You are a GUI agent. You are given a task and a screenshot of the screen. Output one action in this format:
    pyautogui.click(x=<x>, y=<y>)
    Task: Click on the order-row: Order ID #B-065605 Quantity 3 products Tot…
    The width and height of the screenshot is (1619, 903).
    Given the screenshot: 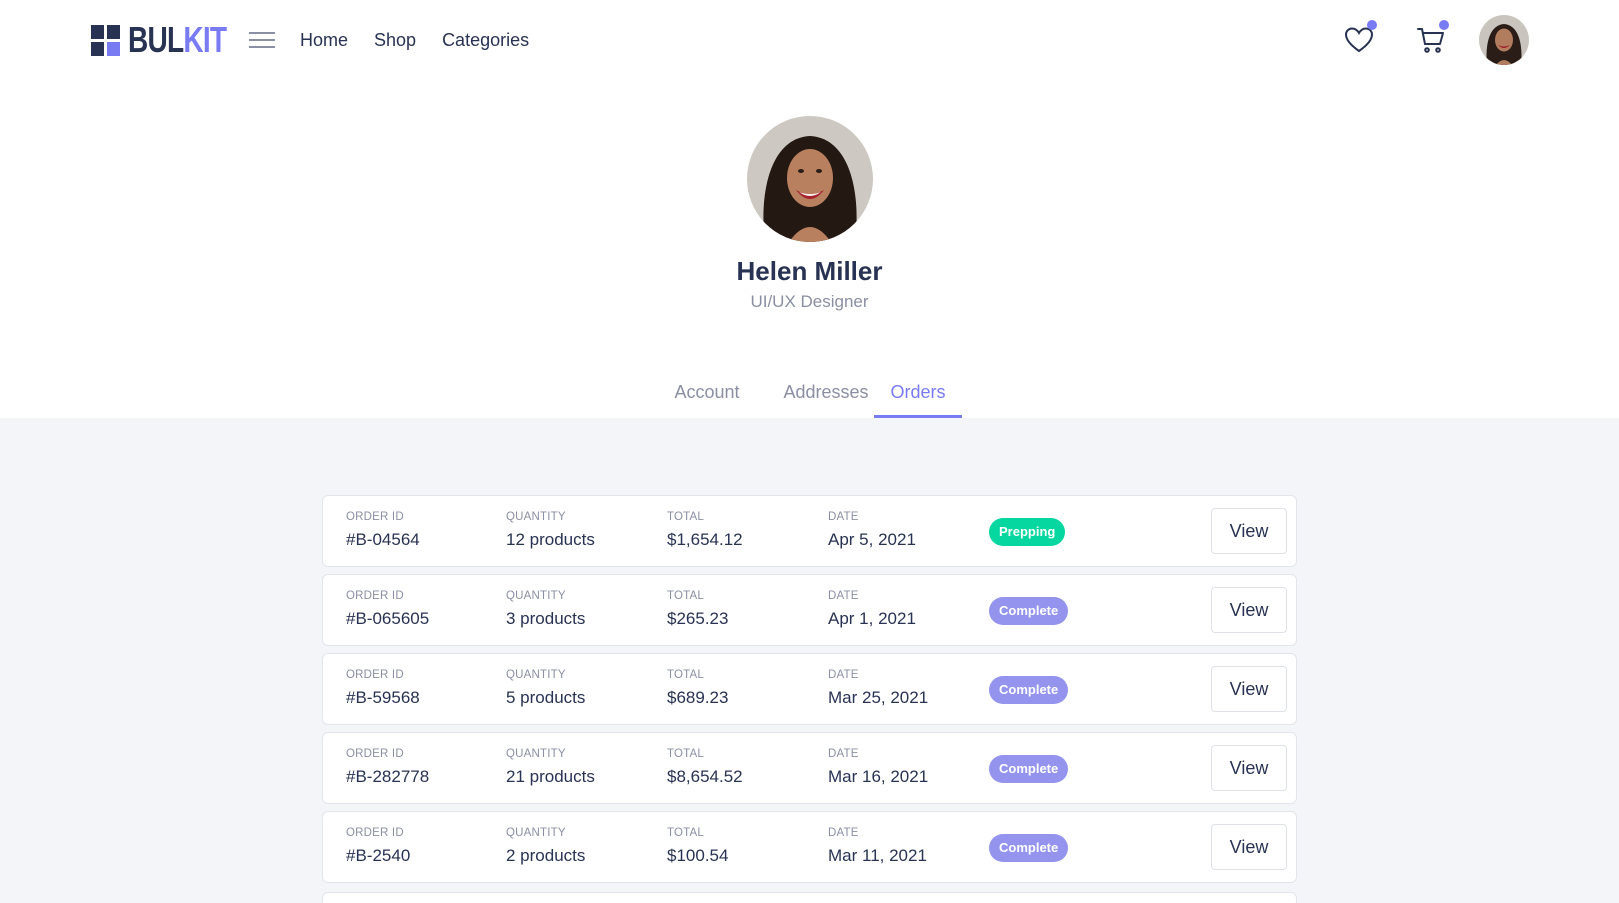 What is the action you would take?
    pyautogui.click(x=809, y=610)
    